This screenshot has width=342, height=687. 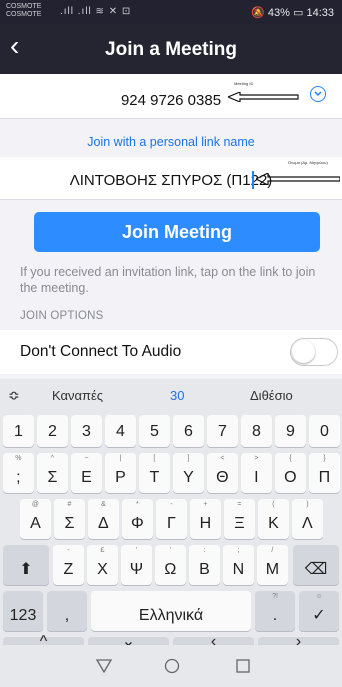 What do you see at coordinates (319, 596) in the screenshot?
I see `key-symbol: ☺` at bounding box center [319, 596].